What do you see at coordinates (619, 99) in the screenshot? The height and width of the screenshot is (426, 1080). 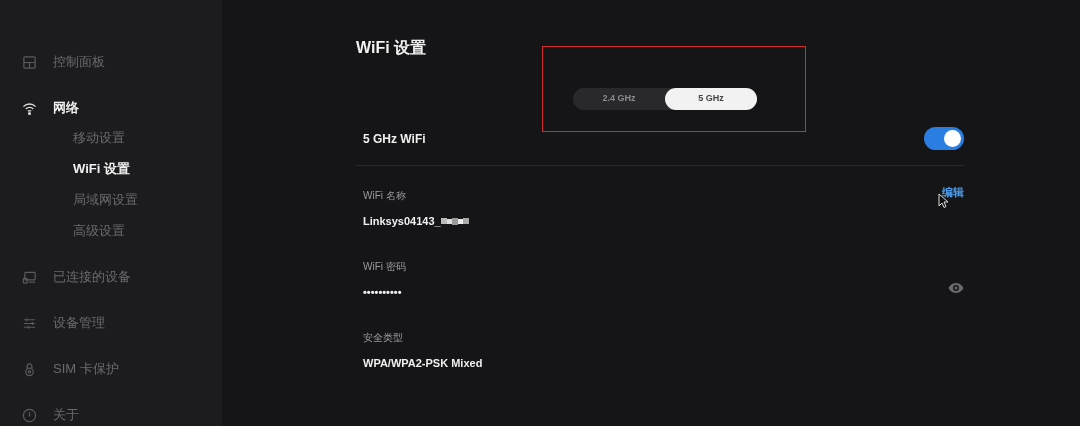 I see `band-tab: 2.4 GHz` at bounding box center [619, 99].